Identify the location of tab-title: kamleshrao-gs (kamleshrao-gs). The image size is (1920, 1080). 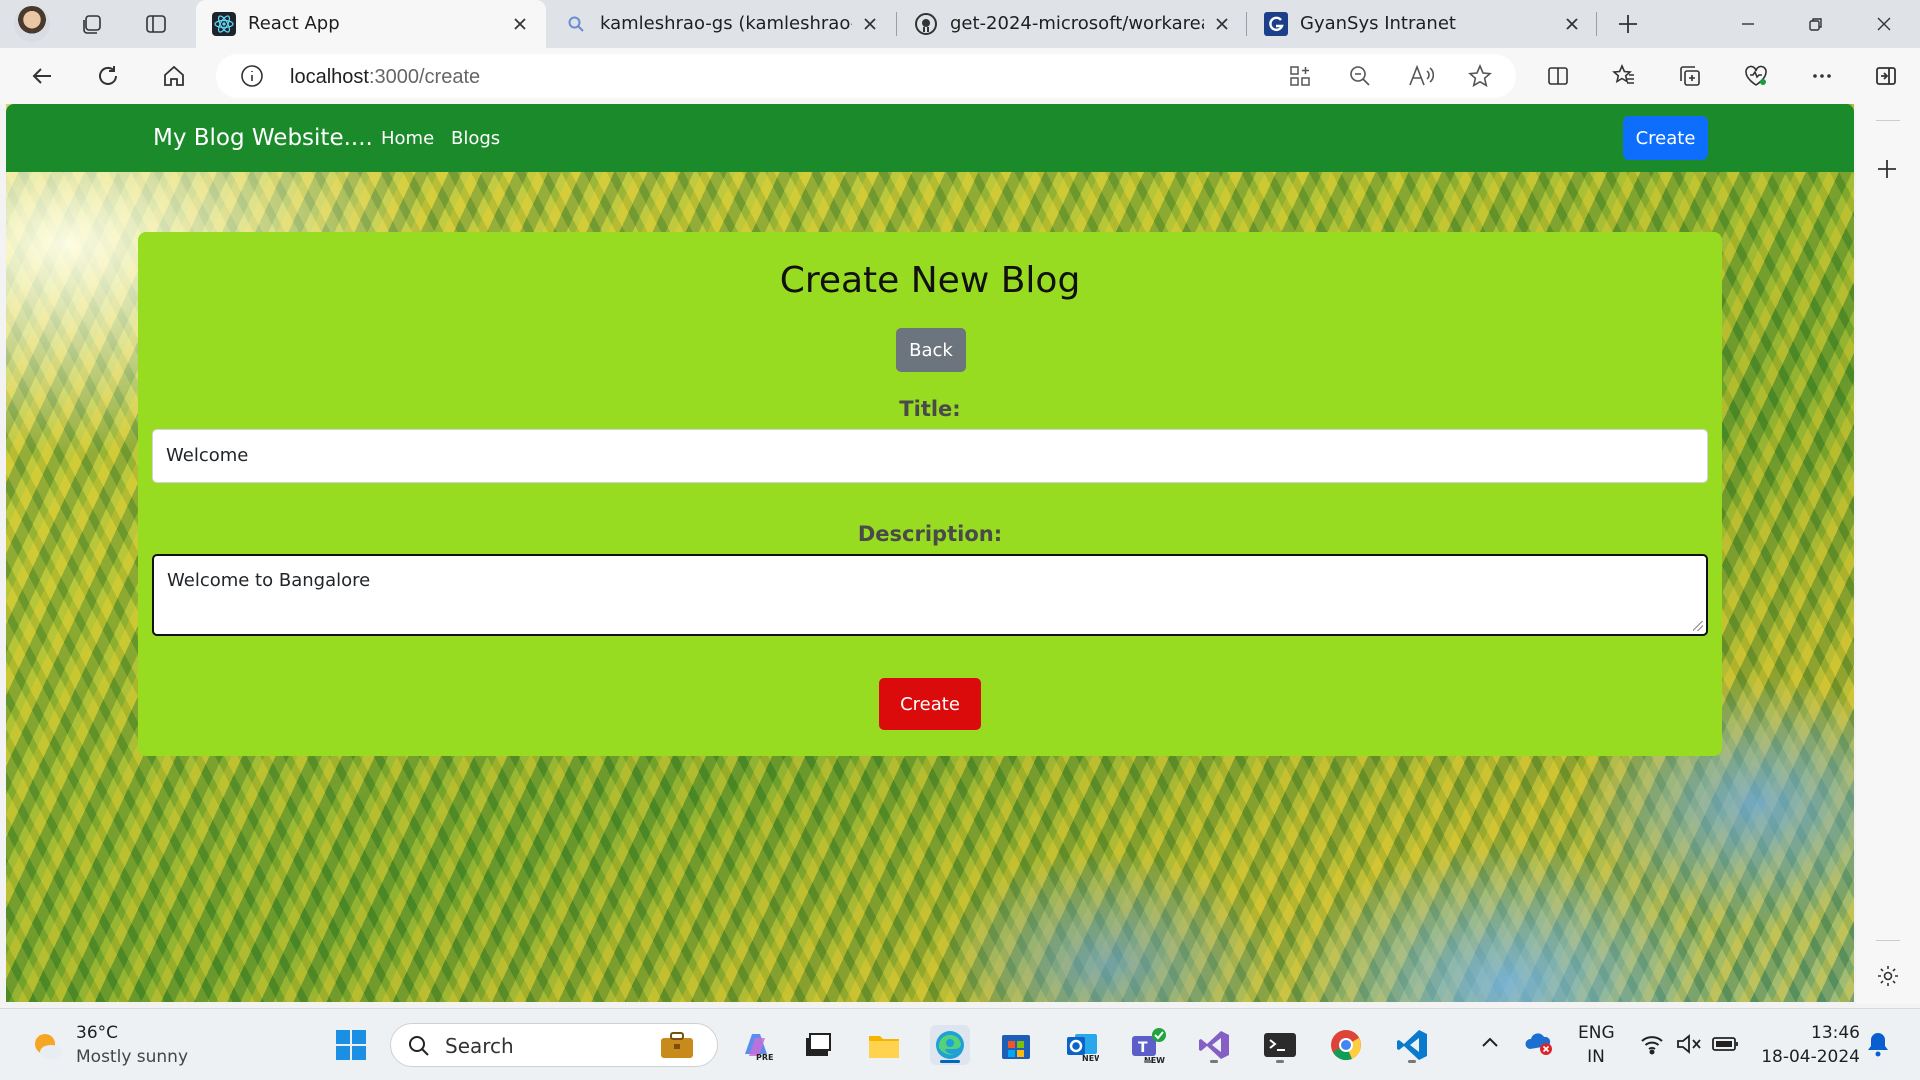
(726, 23).